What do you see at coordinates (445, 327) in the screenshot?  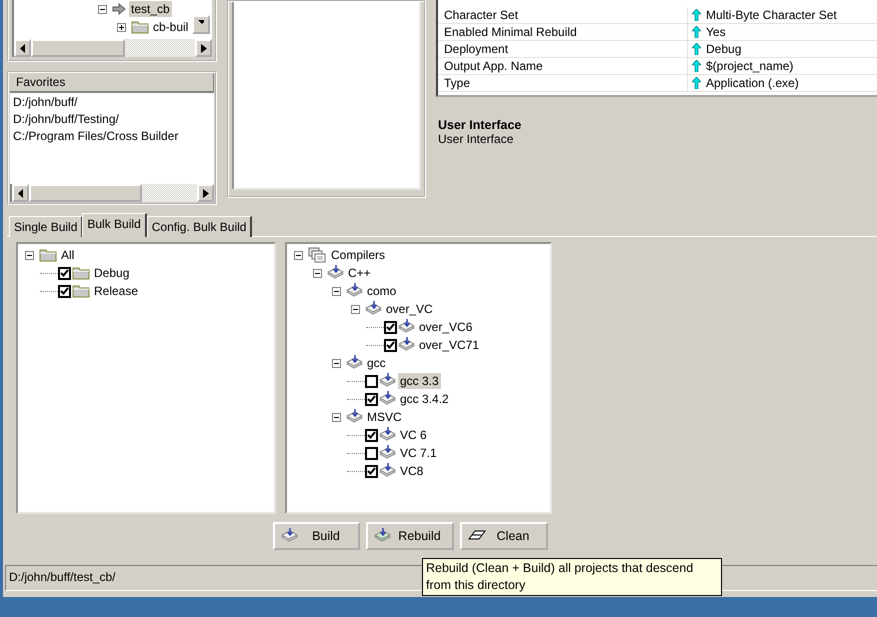 I see `tree-item: over_VC6` at bounding box center [445, 327].